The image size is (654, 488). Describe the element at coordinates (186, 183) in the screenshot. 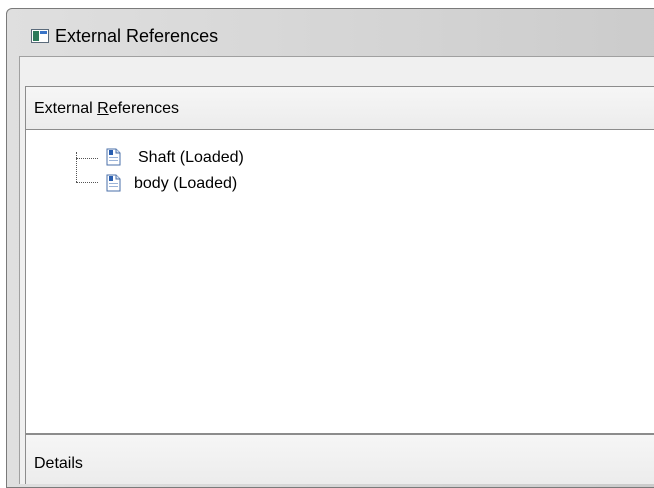

I see `tree-item-label: body (Loaded)` at that location.